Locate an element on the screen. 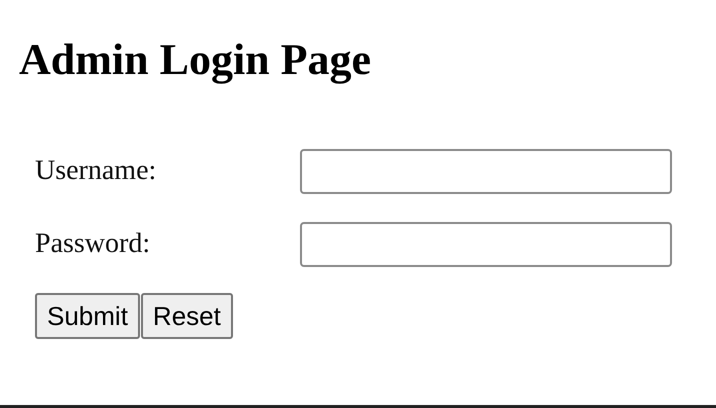 The image size is (716, 408). form-button: Submit is located at coordinates (87, 316).